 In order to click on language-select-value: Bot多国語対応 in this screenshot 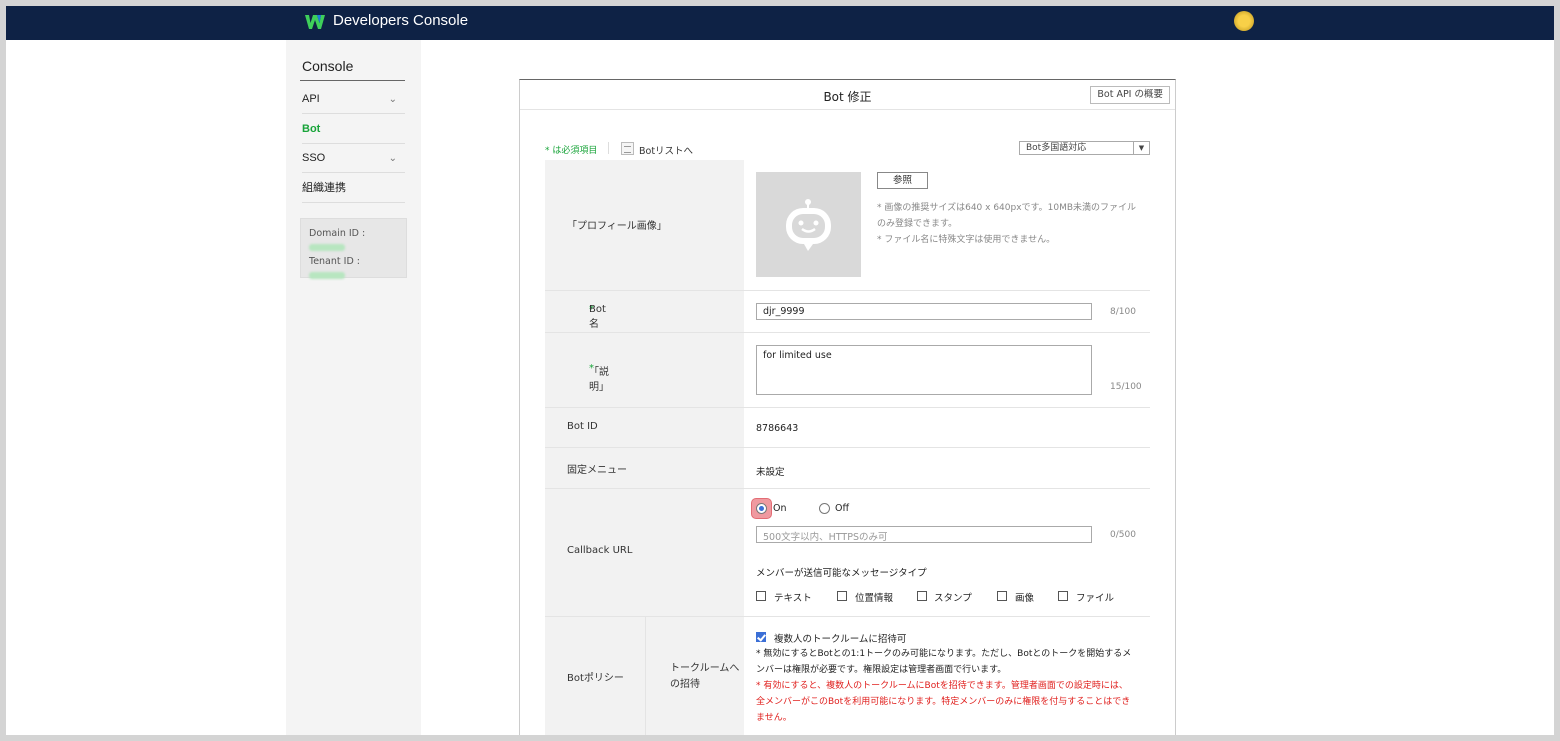, I will do `click(1056, 148)`.